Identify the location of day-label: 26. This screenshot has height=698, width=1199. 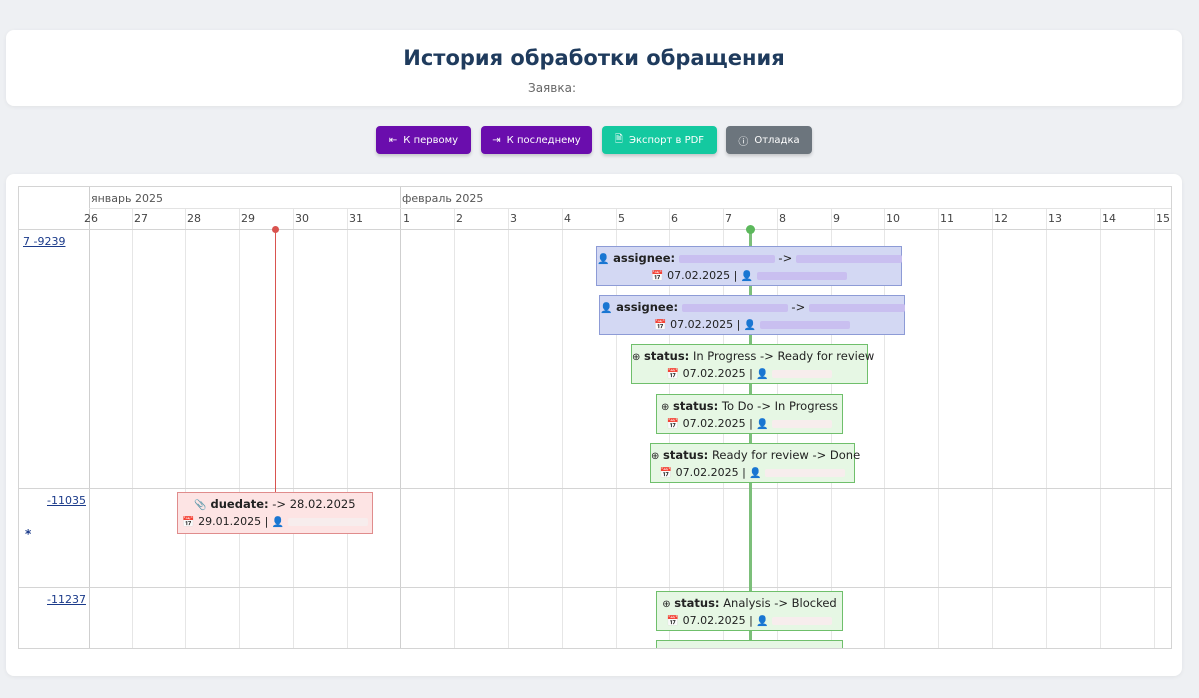
(91, 218).